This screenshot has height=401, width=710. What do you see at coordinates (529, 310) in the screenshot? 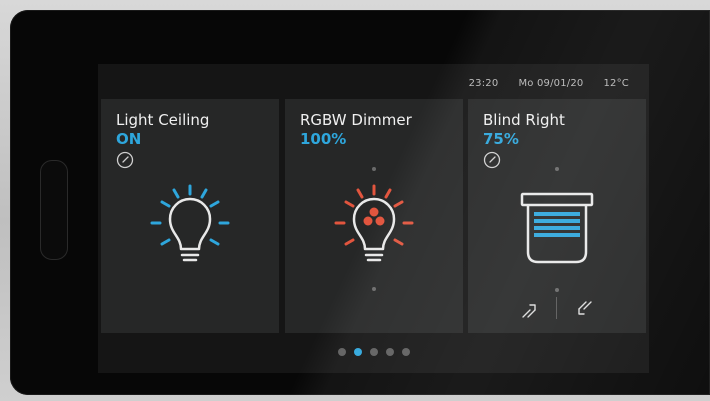
I see `blind-up-icon` at bounding box center [529, 310].